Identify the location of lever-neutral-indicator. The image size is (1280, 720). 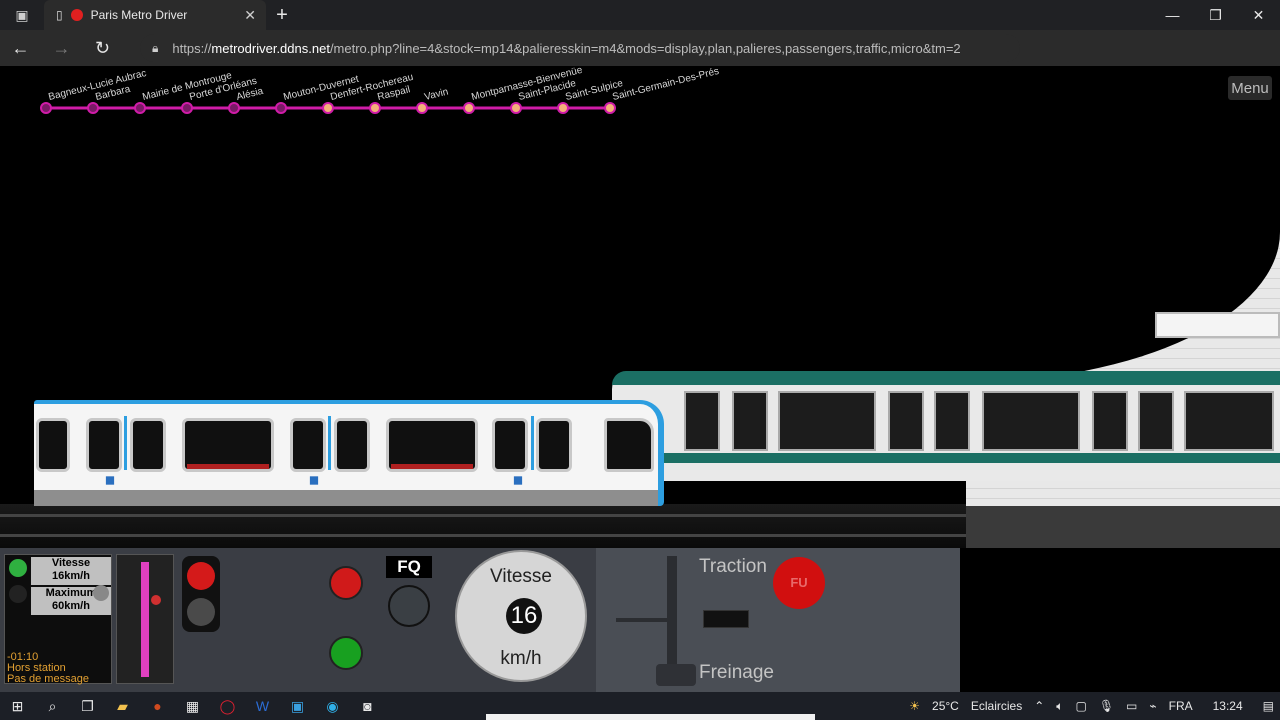
(726, 619).